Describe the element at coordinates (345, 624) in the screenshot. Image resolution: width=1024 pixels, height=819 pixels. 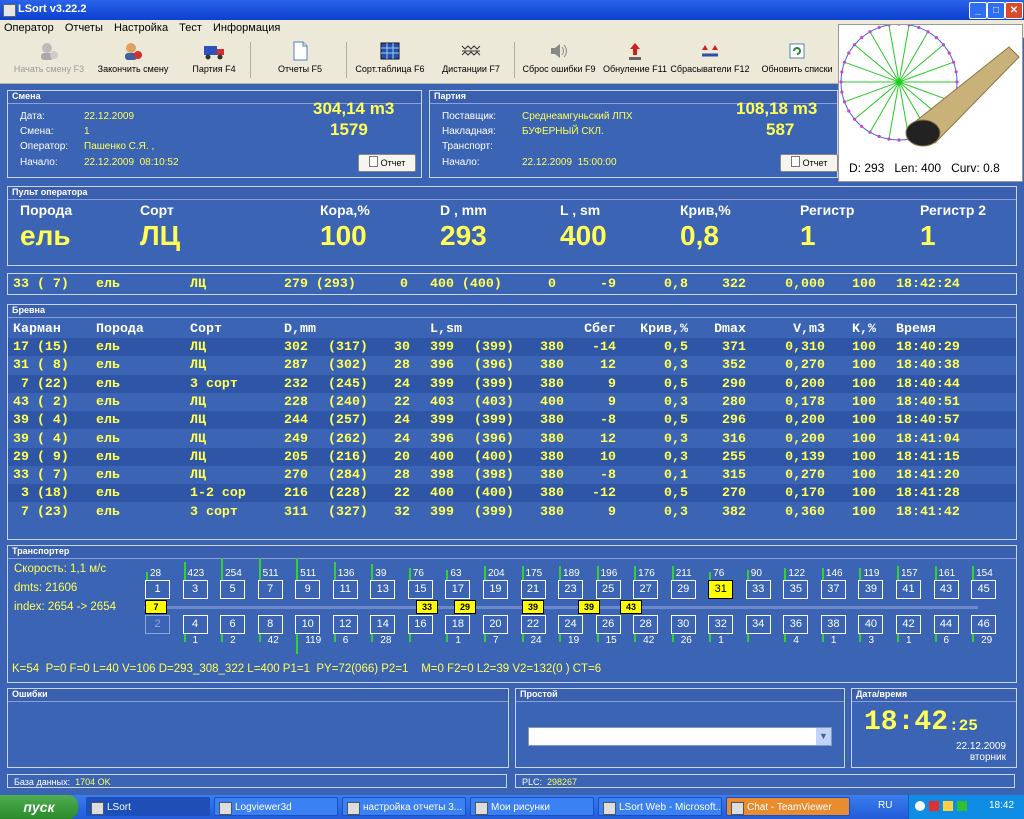
I see `pocket-12: 12` at that location.